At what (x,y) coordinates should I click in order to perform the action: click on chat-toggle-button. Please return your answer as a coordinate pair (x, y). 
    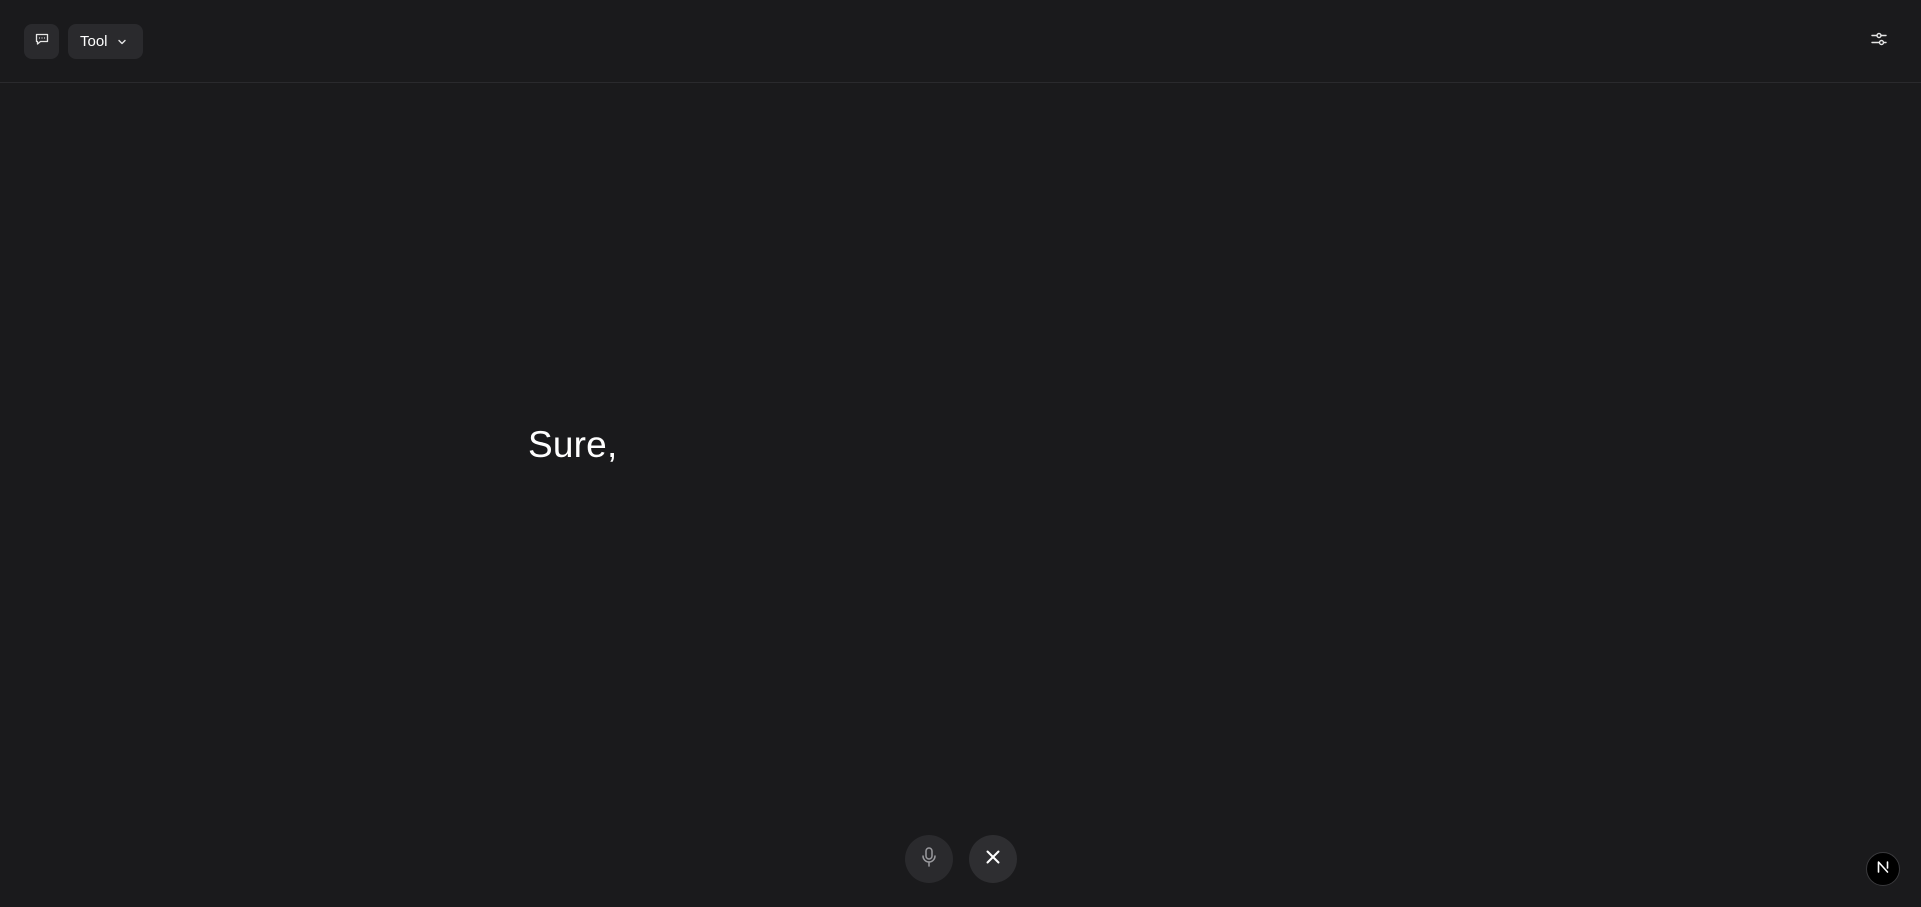
    Looking at the image, I should click on (41, 41).